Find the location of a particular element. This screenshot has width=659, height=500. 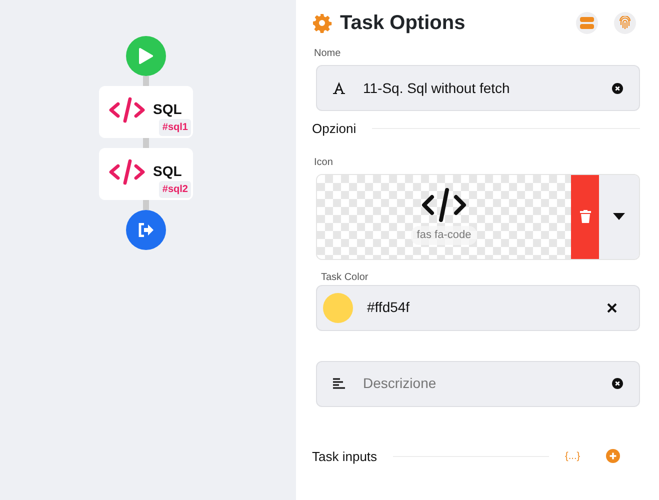

name-input: 11-Sq. Sql without fetch is located at coordinates (486, 88).